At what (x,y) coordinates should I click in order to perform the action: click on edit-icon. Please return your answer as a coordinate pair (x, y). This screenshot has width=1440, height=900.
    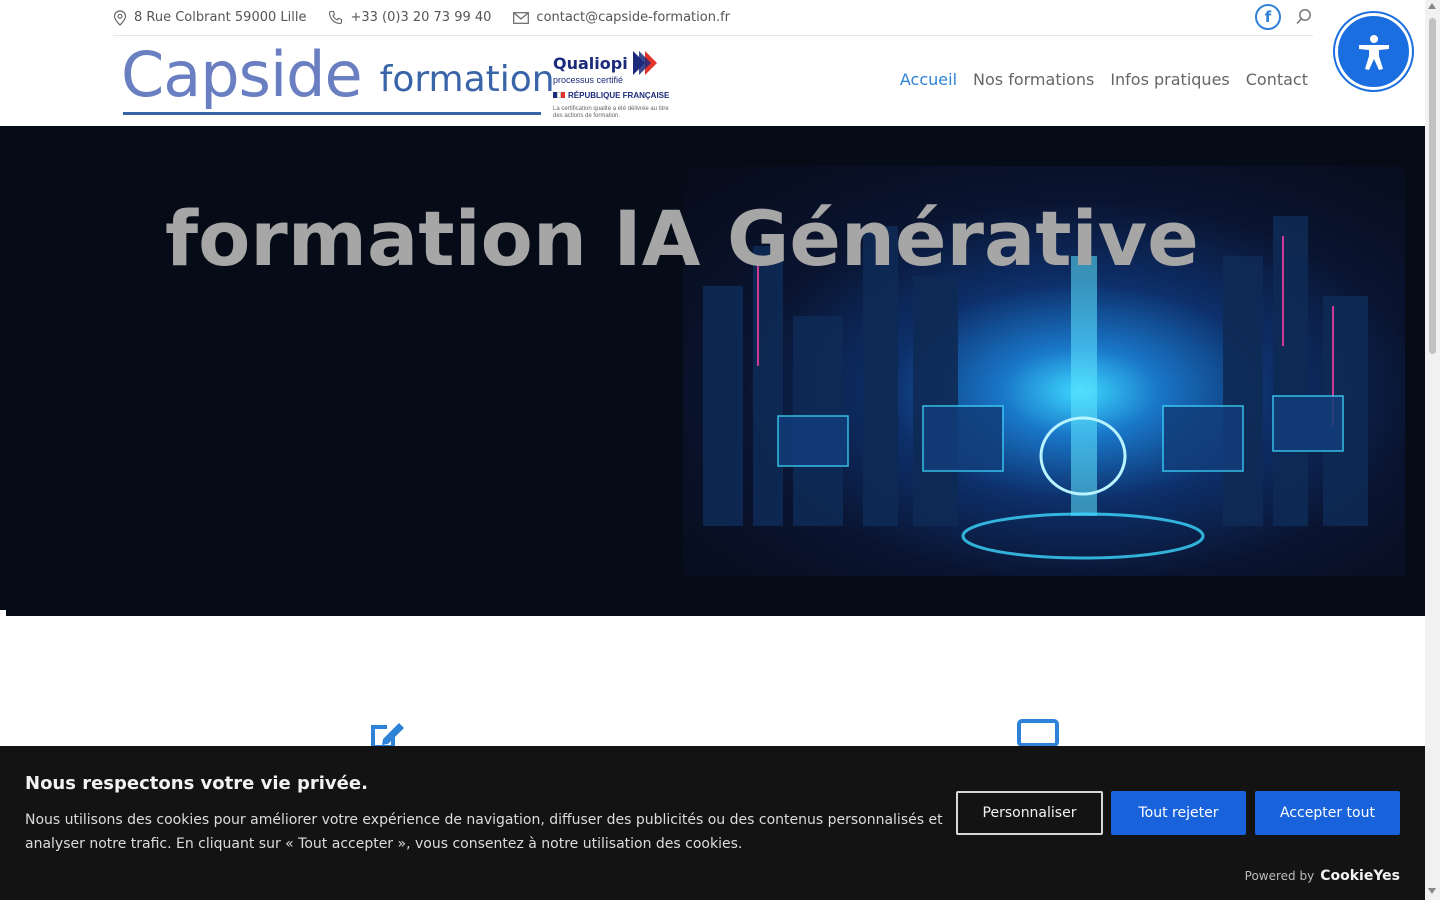
    Looking at the image, I should click on (387, 736).